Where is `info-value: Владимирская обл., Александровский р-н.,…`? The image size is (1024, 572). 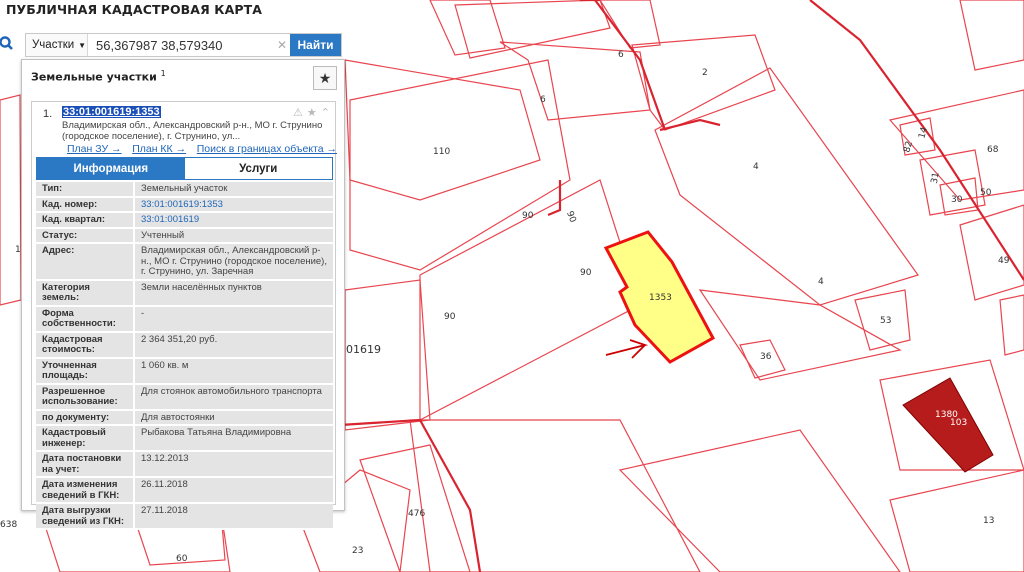
info-value: Владимирская обл., Александровский р-н.,… is located at coordinates (233, 262).